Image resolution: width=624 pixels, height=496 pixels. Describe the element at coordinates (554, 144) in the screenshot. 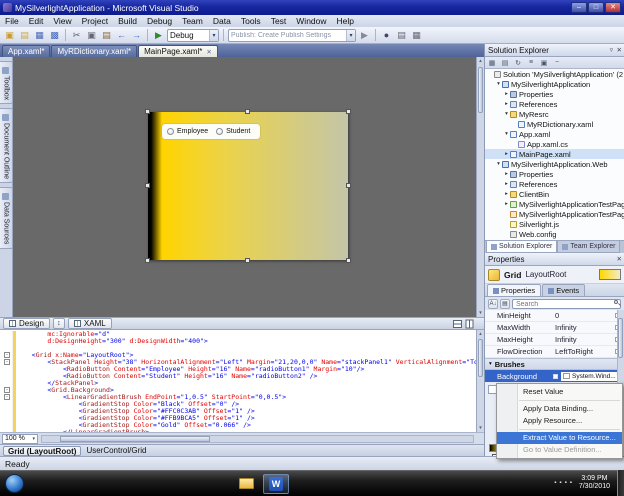

I see `tree-item: App.xaml.cs` at that location.